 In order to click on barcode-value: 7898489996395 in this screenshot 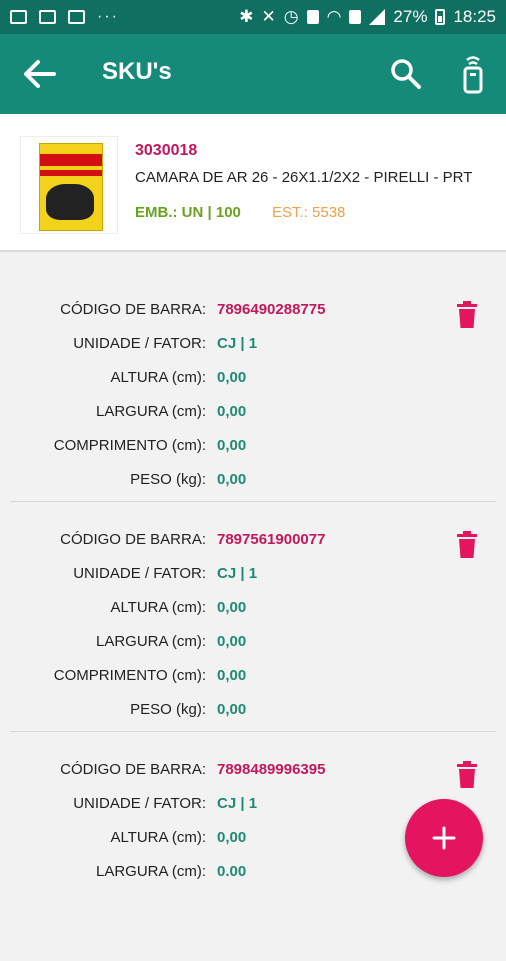, I will do `click(271, 769)`.